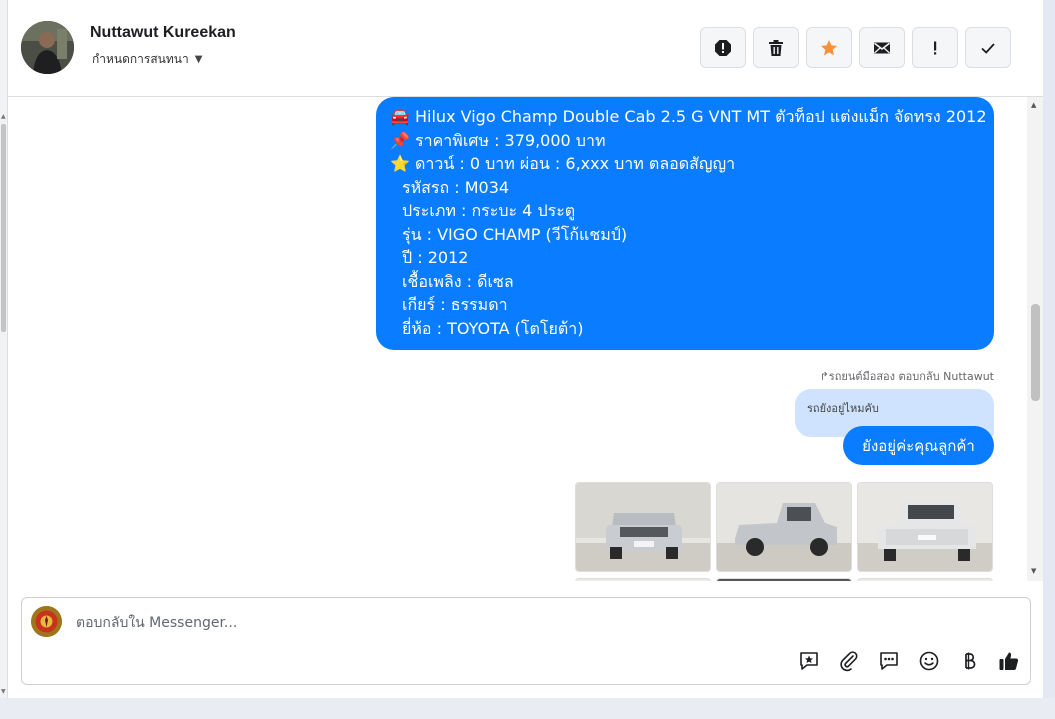 Image resolution: width=1055 pixels, height=719 pixels. I want to click on chat-bubble-dots-icon, so click(889, 661).